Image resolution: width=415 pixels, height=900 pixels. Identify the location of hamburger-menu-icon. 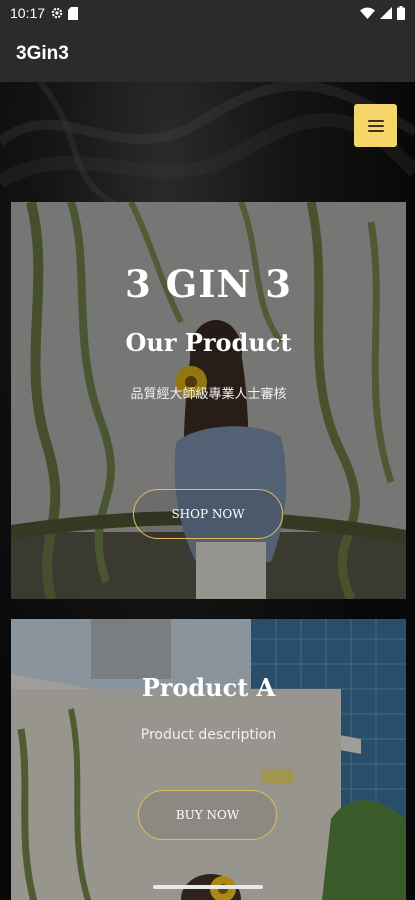
(375, 125).